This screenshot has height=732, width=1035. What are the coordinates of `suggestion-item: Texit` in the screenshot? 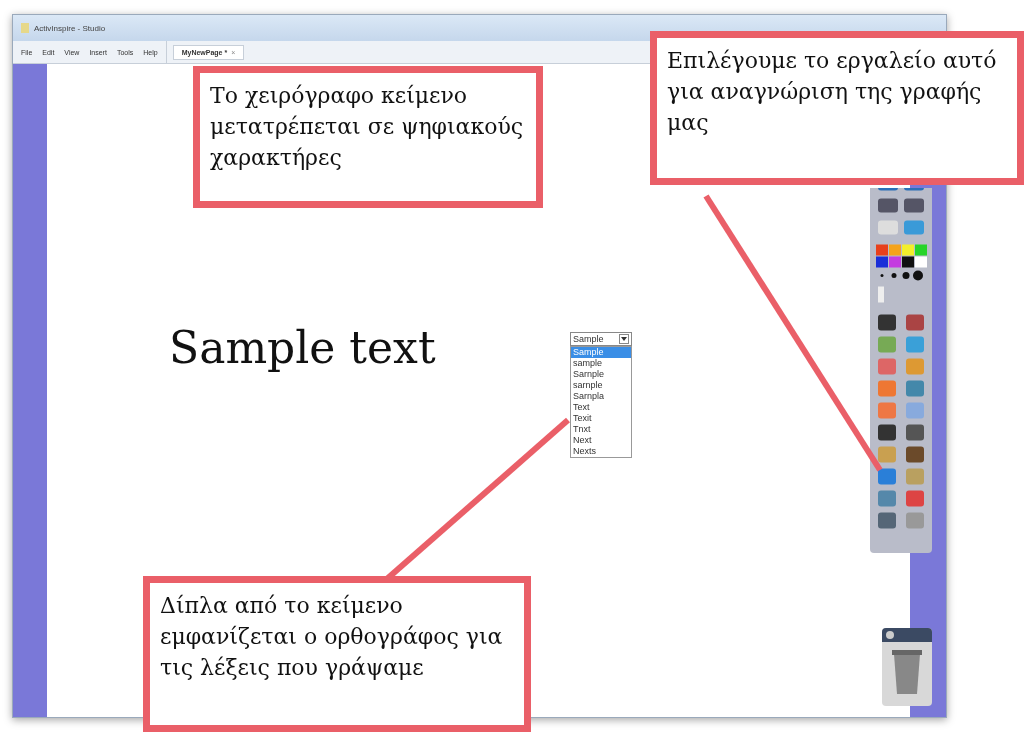 It's located at (601, 418).